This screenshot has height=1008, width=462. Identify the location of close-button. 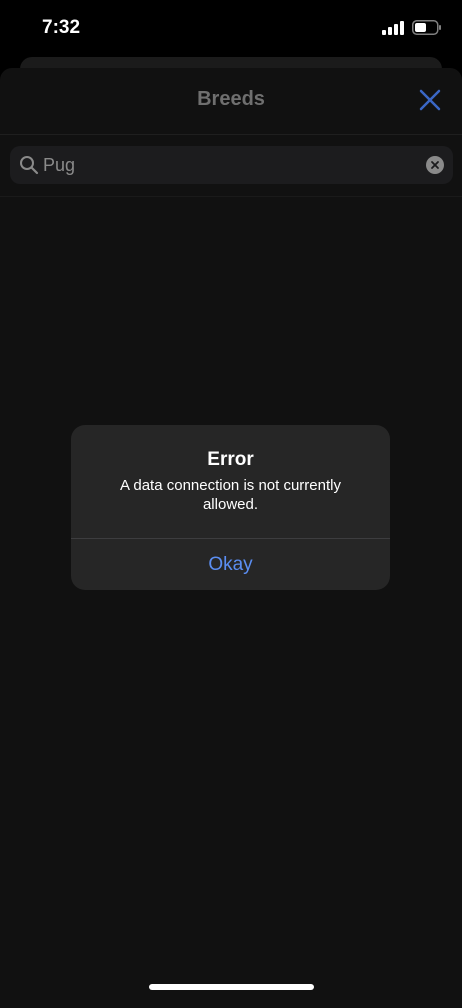
(430, 100).